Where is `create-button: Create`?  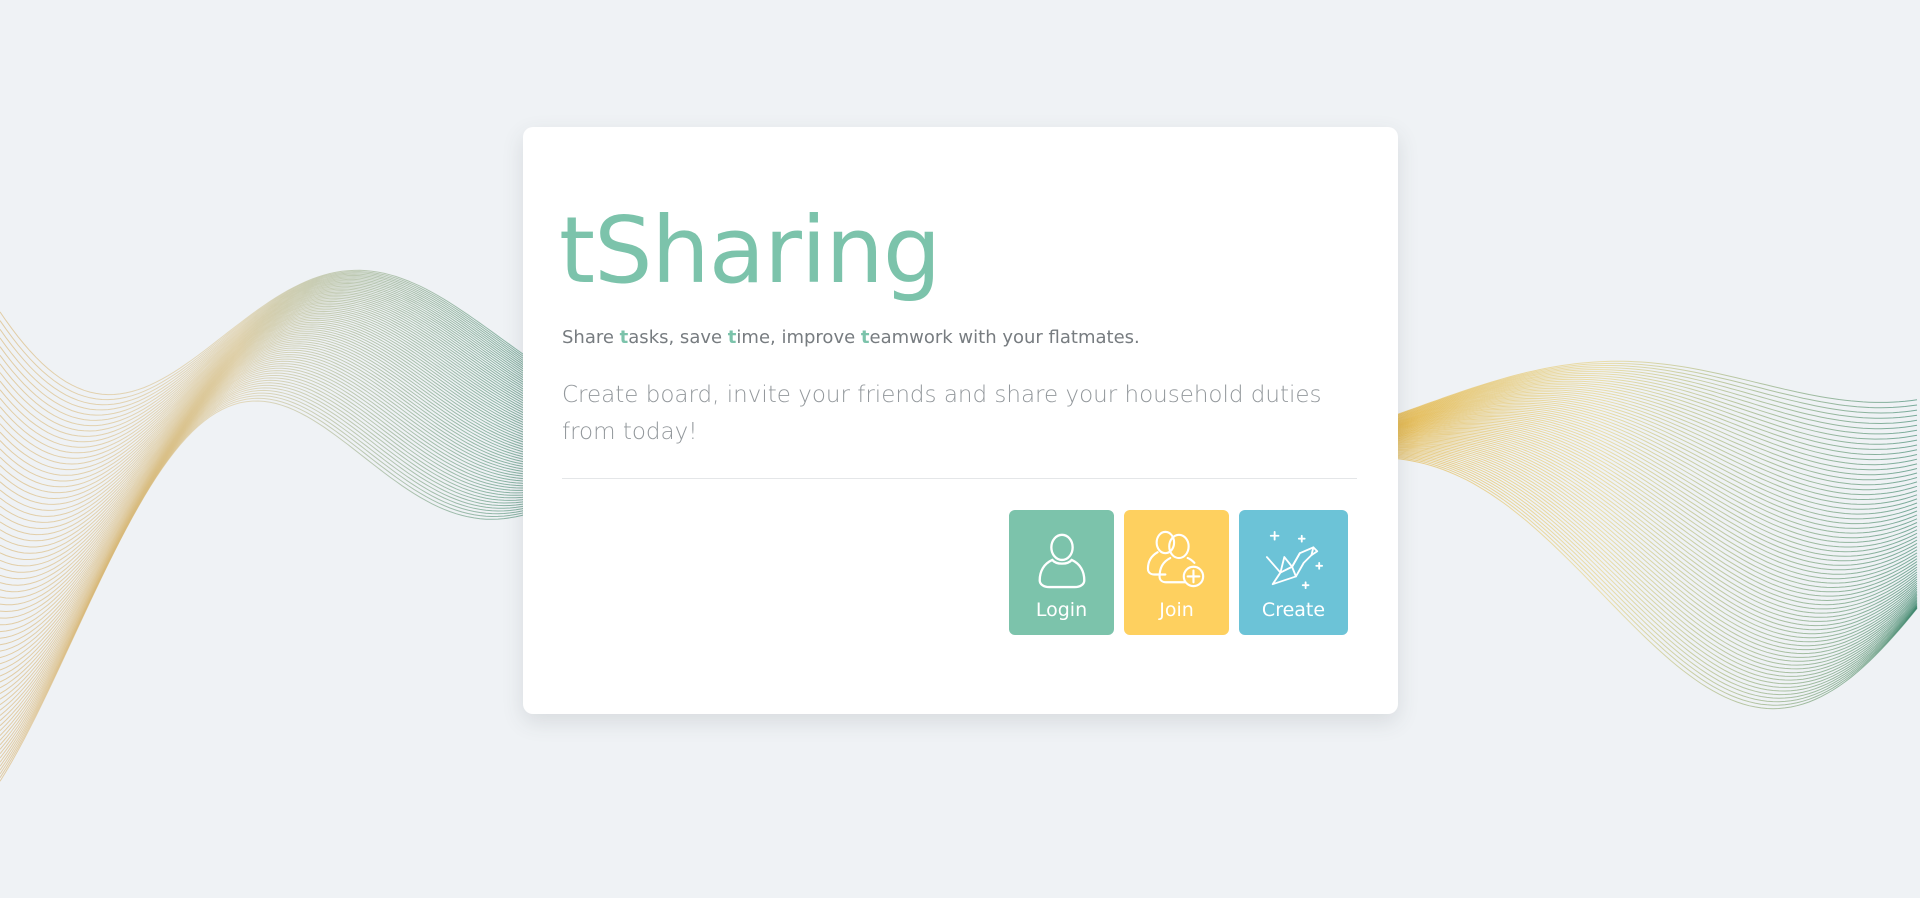
create-button: Create is located at coordinates (1293, 572).